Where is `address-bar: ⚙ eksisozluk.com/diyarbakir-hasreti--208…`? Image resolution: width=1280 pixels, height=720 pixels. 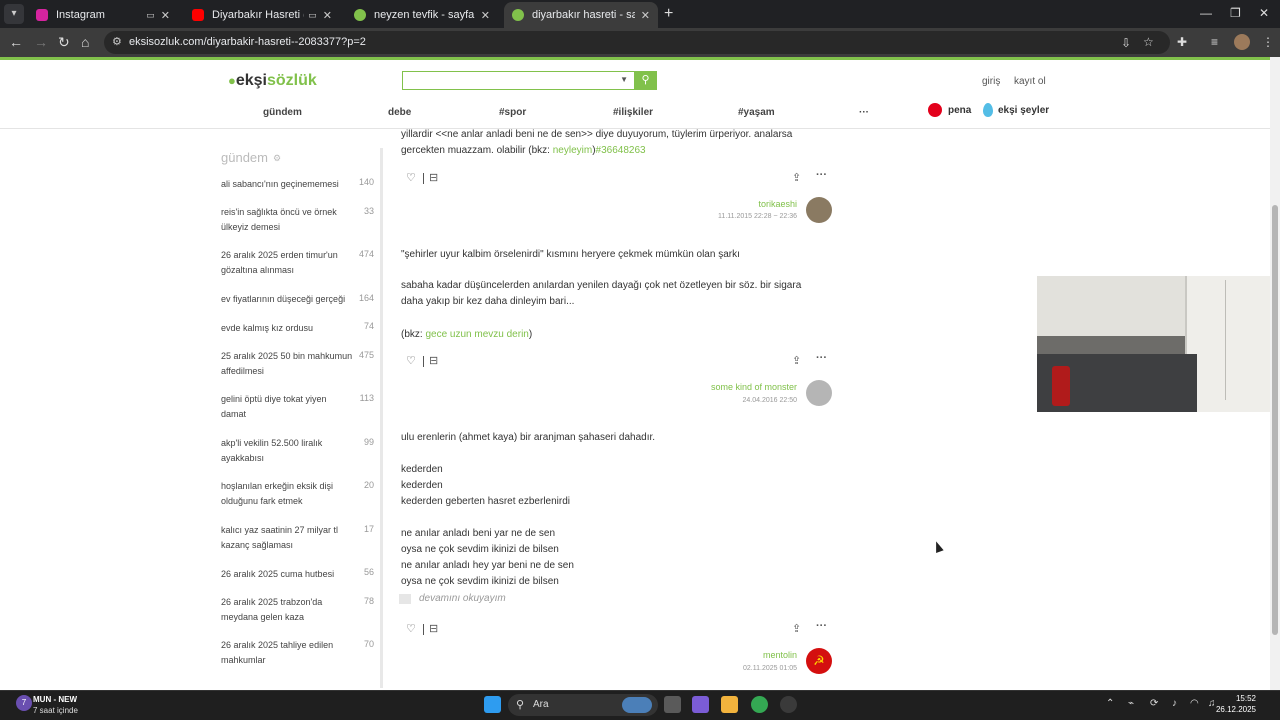
address-bar: ⚙ eksisozluk.com/diyarbakir-hasreti--208… is located at coordinates (637, 42).